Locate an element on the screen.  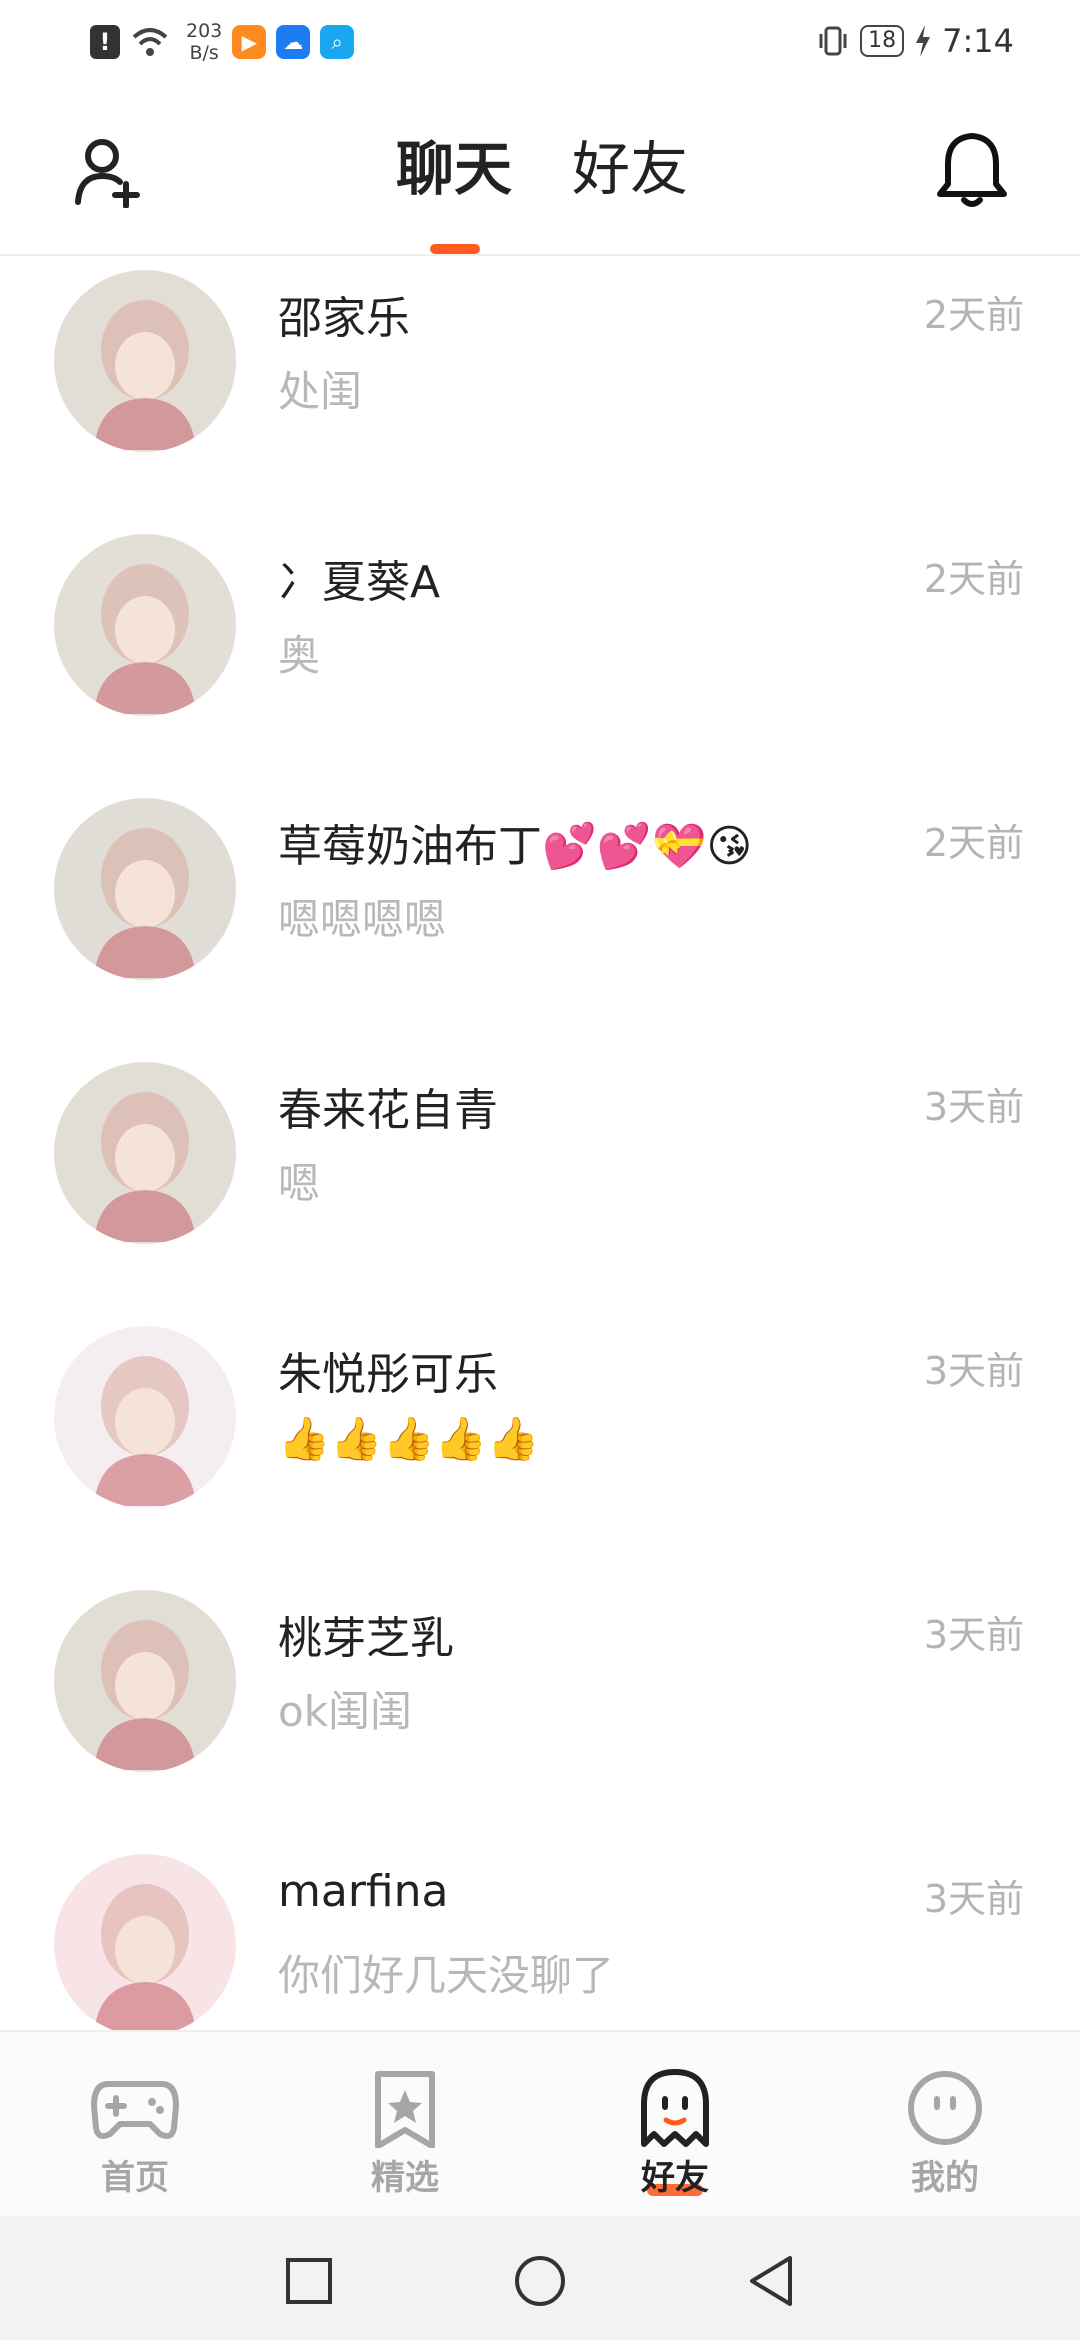
header: 聊天 好友 is located at coordinates (540, 170).